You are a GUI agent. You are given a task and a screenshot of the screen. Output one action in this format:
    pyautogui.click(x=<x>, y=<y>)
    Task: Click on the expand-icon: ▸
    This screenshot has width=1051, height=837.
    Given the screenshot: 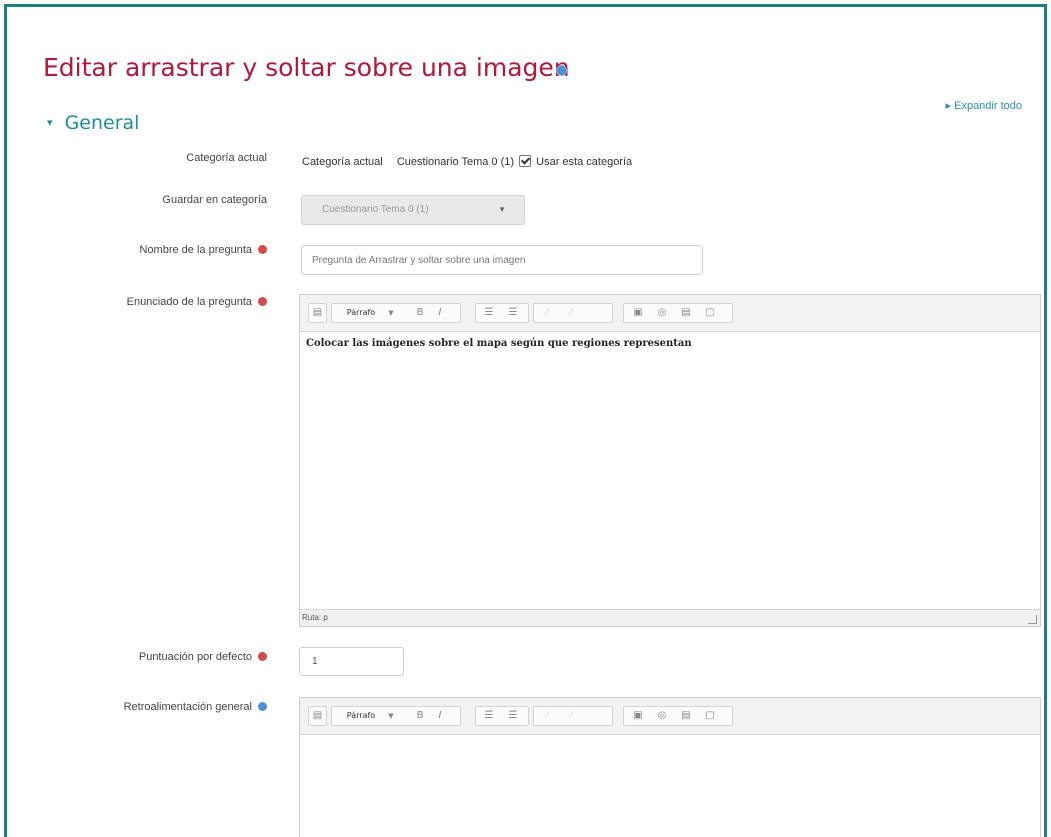 What is the action you would take?
    pyautogui.click(x=948, y=106)
    